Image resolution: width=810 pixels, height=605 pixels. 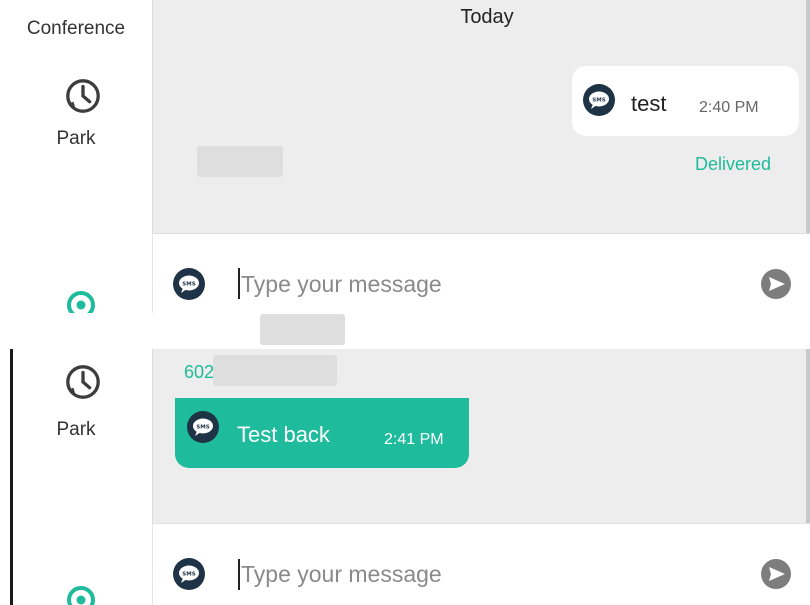 I want to click on sidebar: Park, so click(x=76, y=477).